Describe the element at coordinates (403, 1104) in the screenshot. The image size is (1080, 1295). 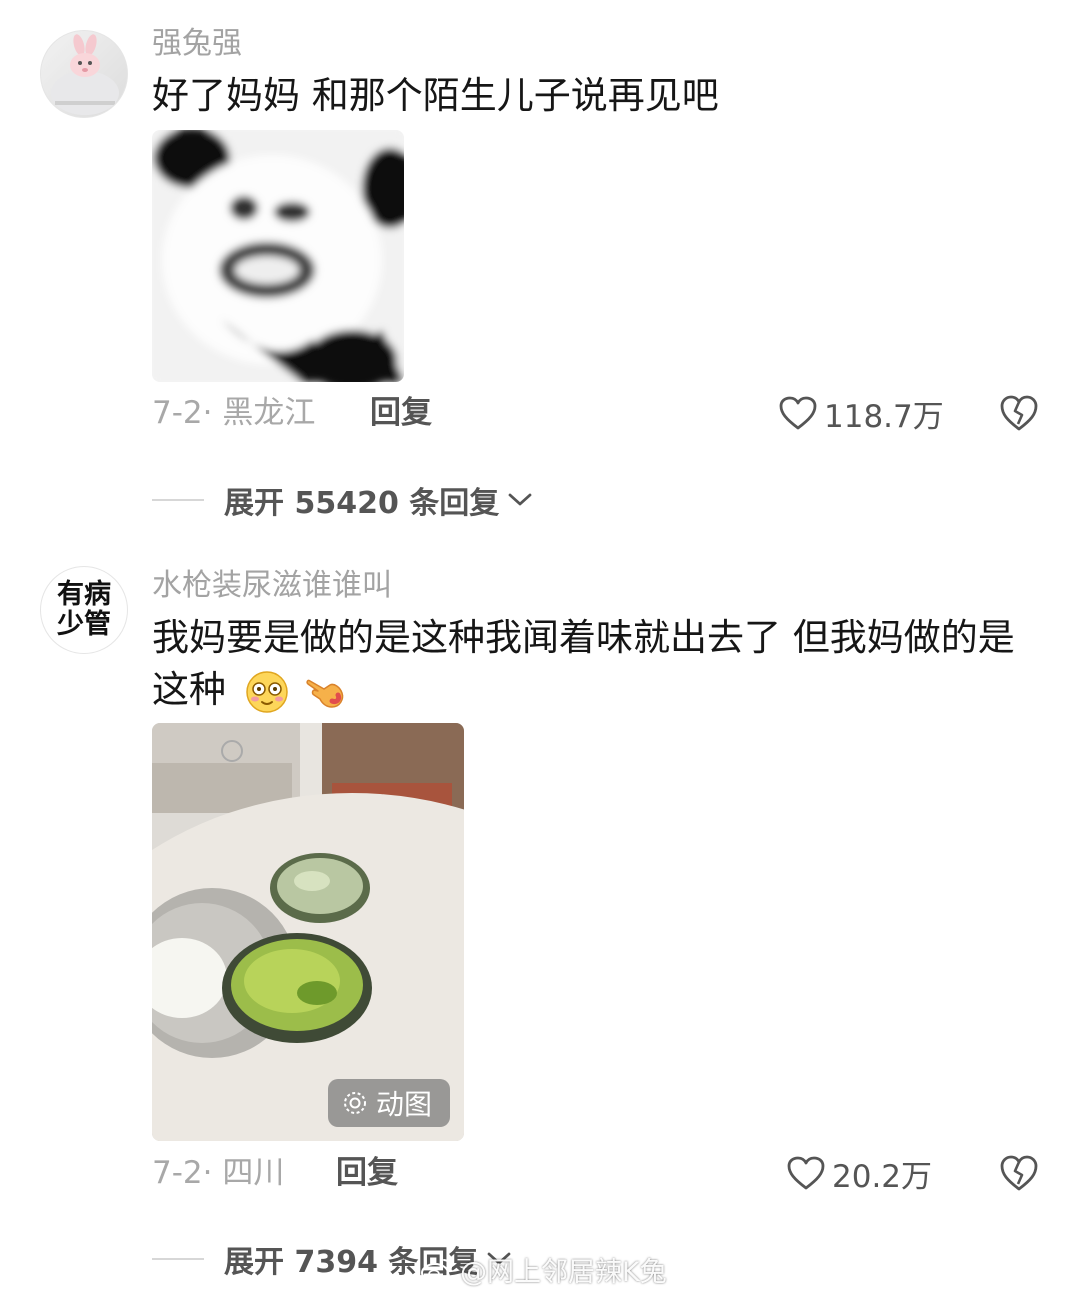
I see `gif-label: 动图` at that location.